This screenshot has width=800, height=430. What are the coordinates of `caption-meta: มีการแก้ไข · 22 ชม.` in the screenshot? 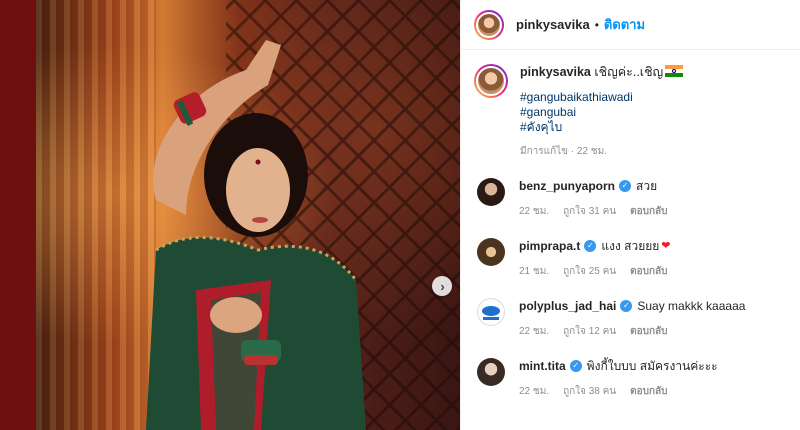 It's located at (563, 151).